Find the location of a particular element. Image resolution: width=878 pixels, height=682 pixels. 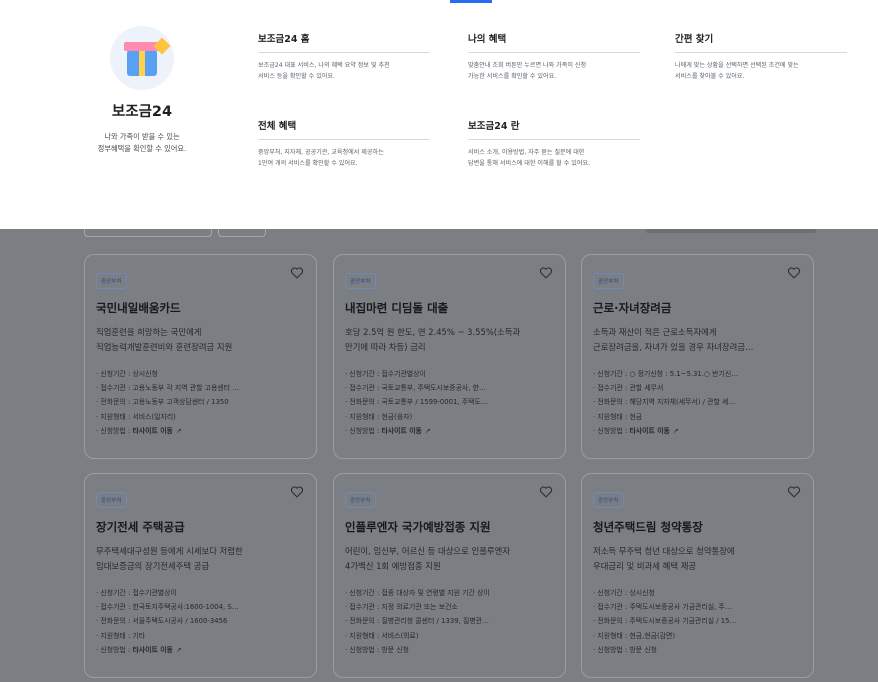

info-phone: 전화문의 : 서울주택도시공사 / 1600-3456 is located at coordinates (200, 621).